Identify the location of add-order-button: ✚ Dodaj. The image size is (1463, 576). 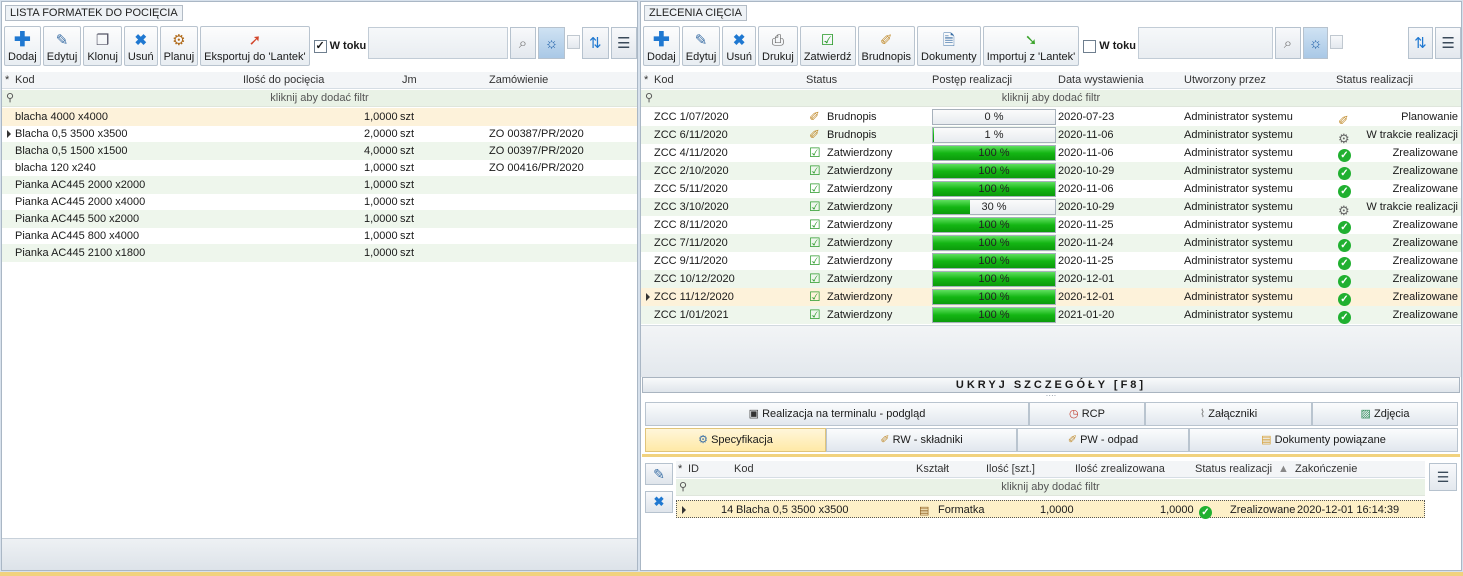
(661, 46).